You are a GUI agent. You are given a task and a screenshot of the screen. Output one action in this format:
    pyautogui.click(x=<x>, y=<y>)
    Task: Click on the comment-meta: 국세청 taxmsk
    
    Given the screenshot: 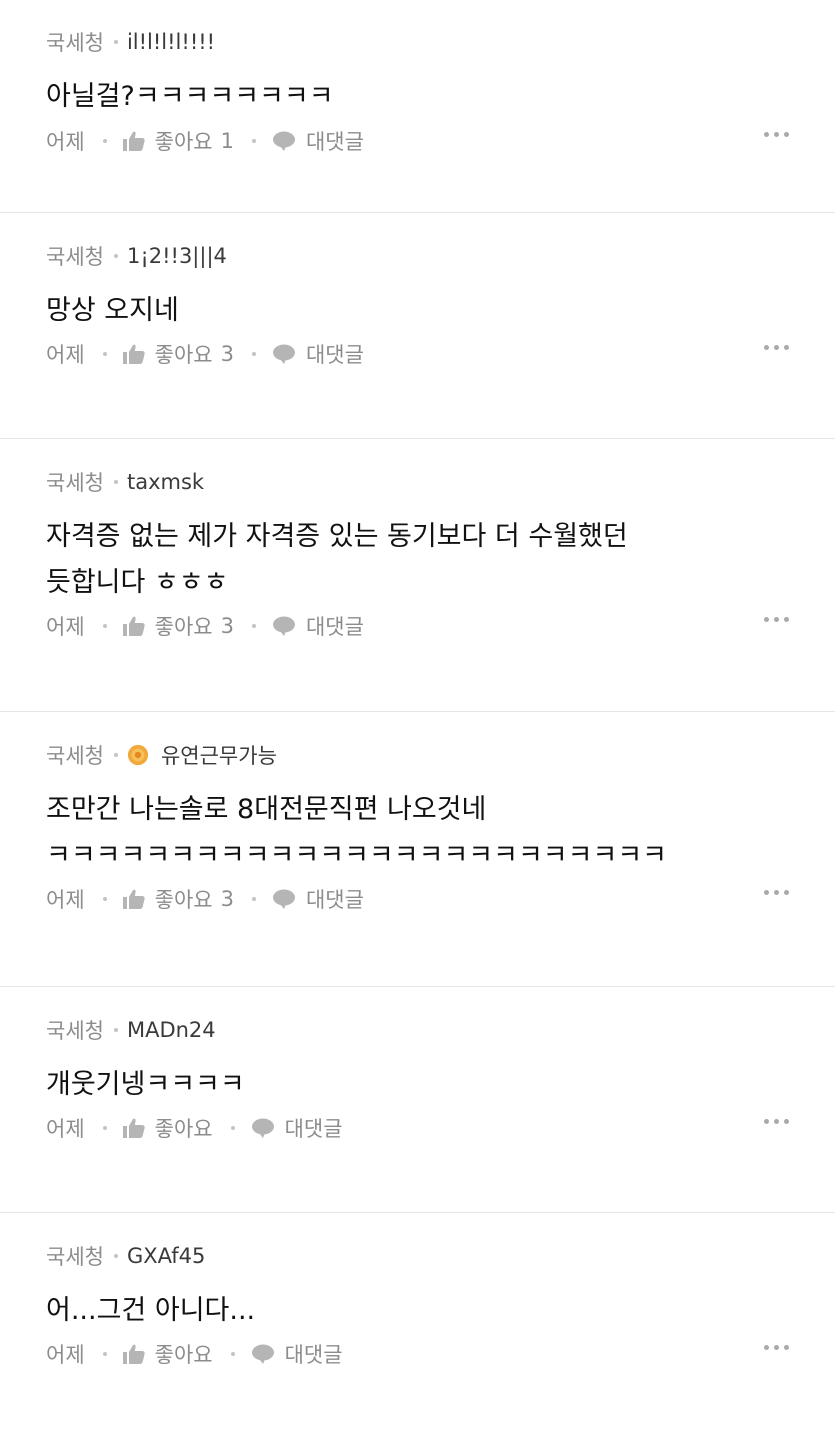 What is the action you would take?
    pyautogui.click(x=417, y=482)
    